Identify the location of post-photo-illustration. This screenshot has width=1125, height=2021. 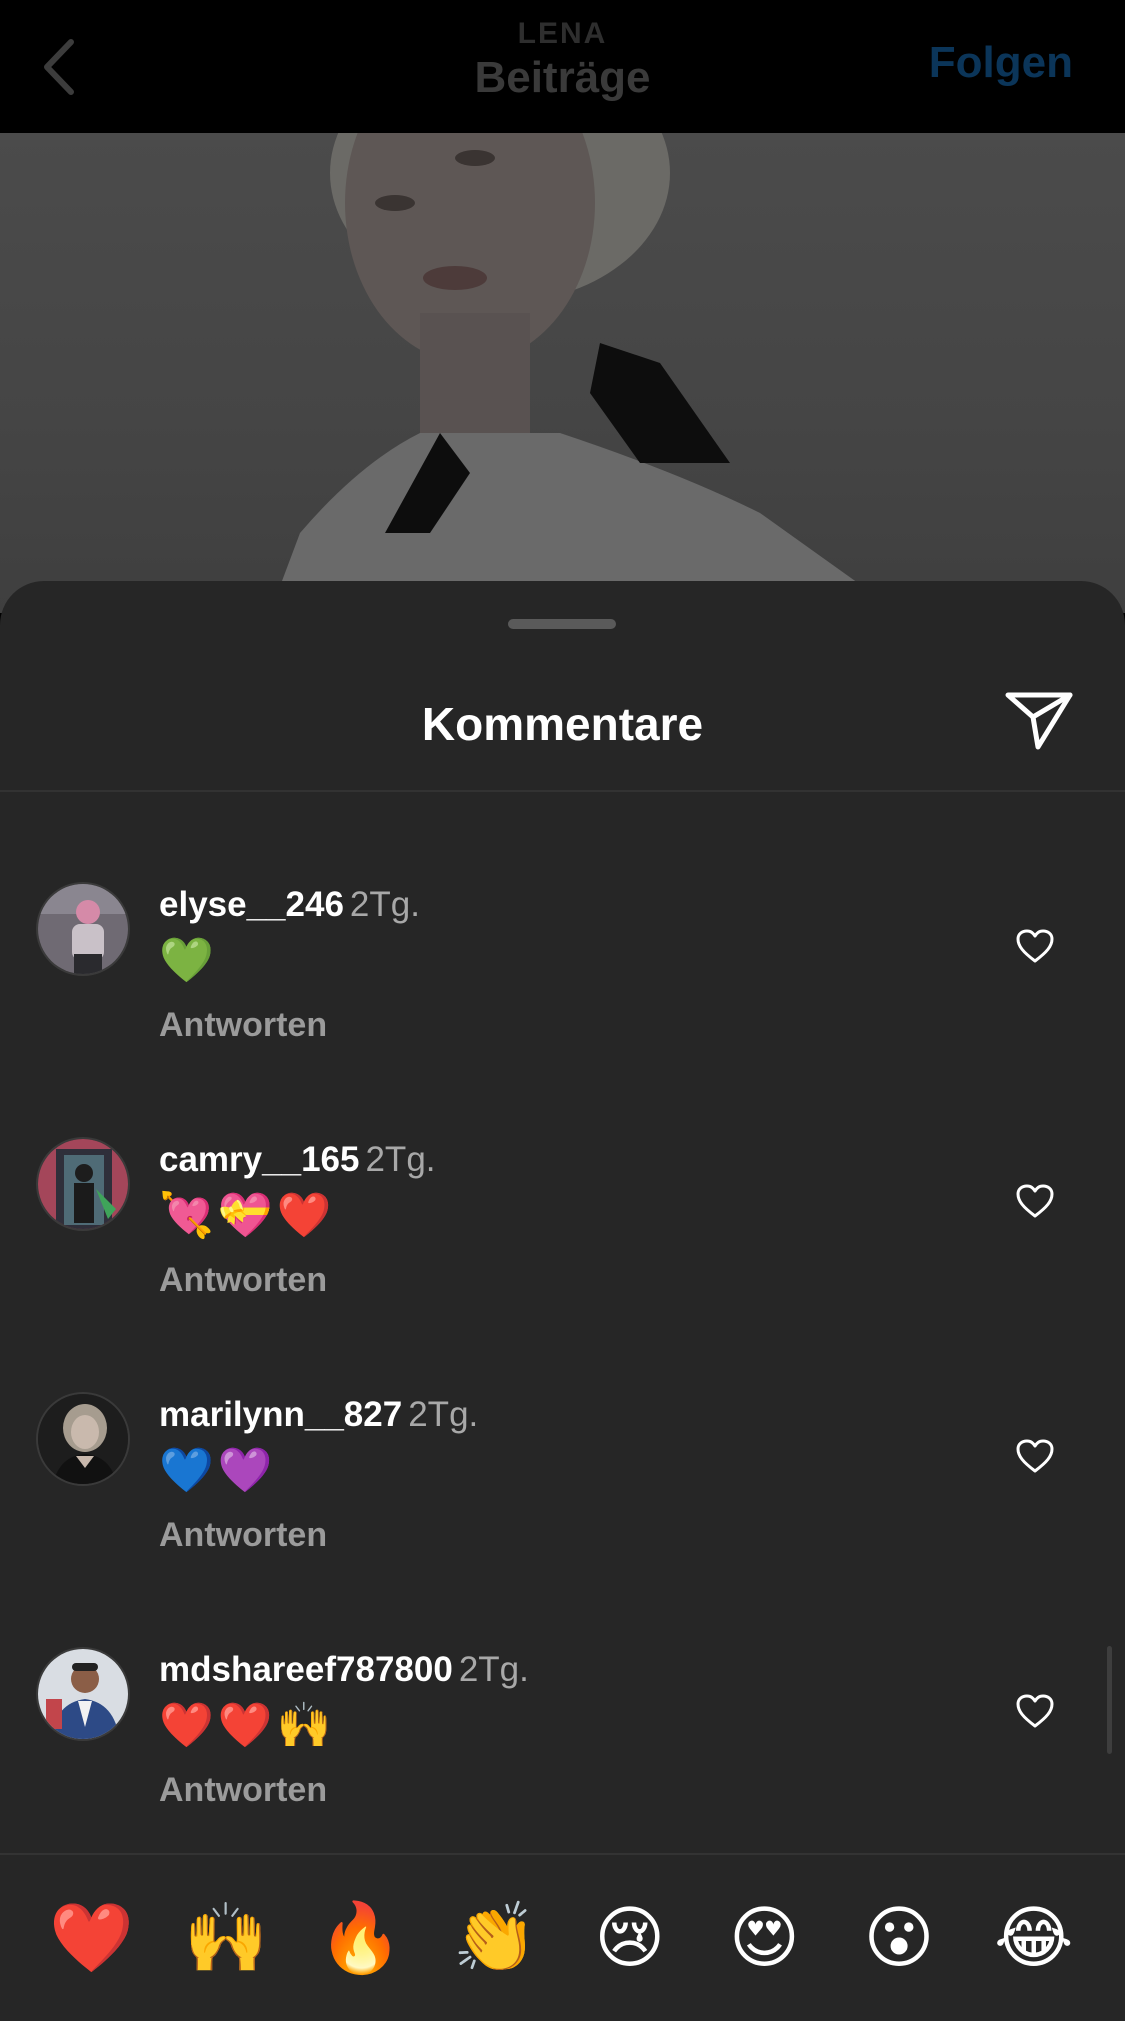
(585, 373).